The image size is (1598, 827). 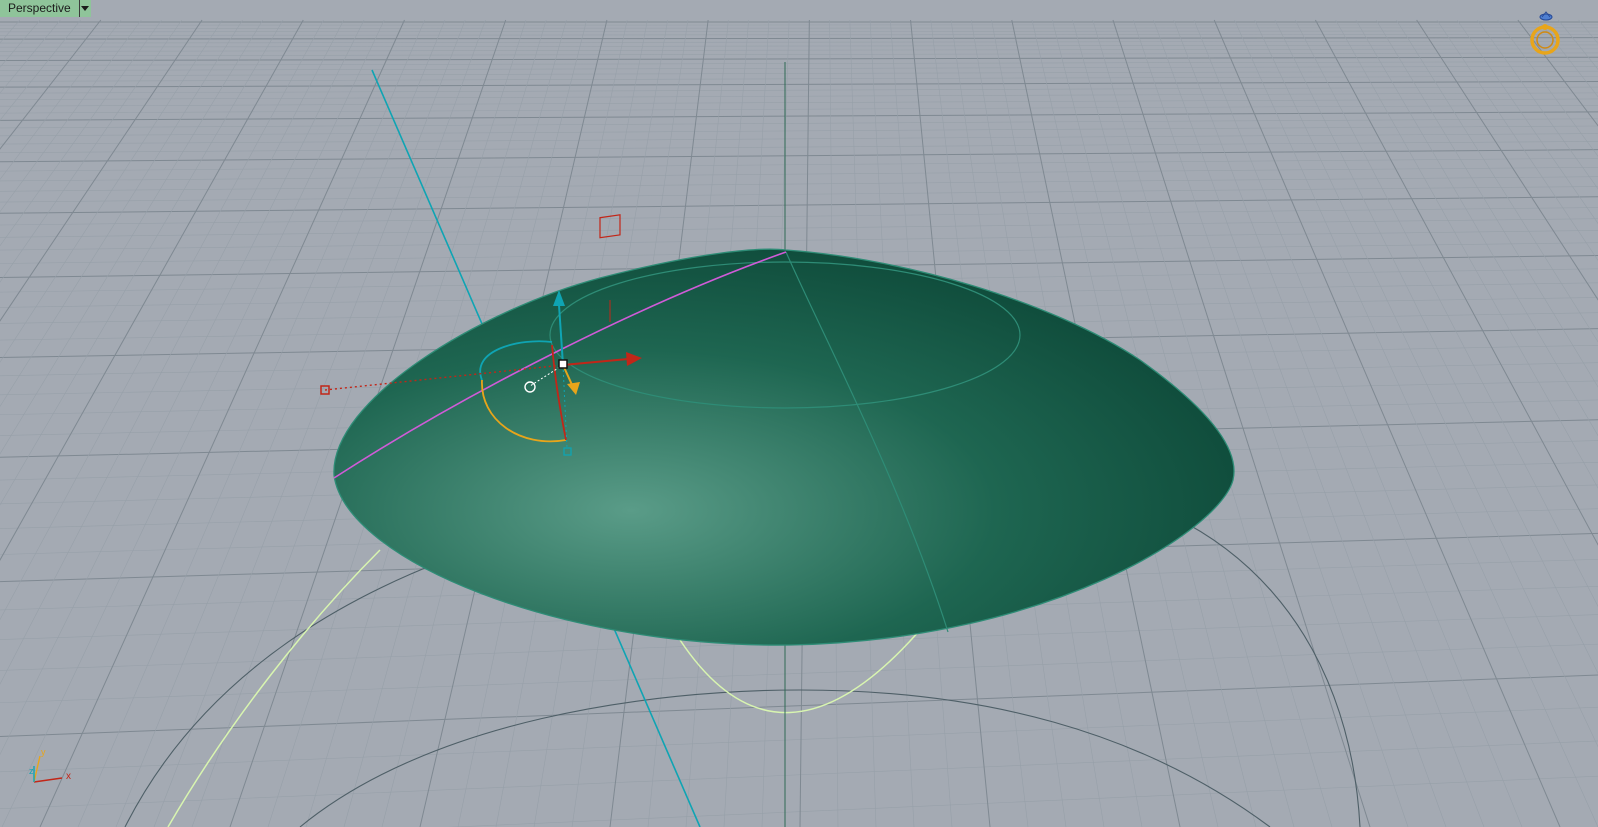 I want to click on axis-y-label: y, so click(x=43, y=752).